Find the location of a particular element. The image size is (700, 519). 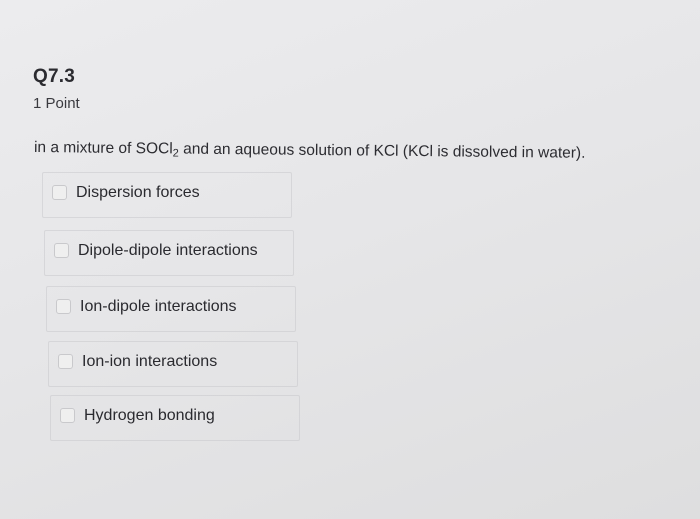

question-title: Q7.3 is located at coordinates (54, 76).